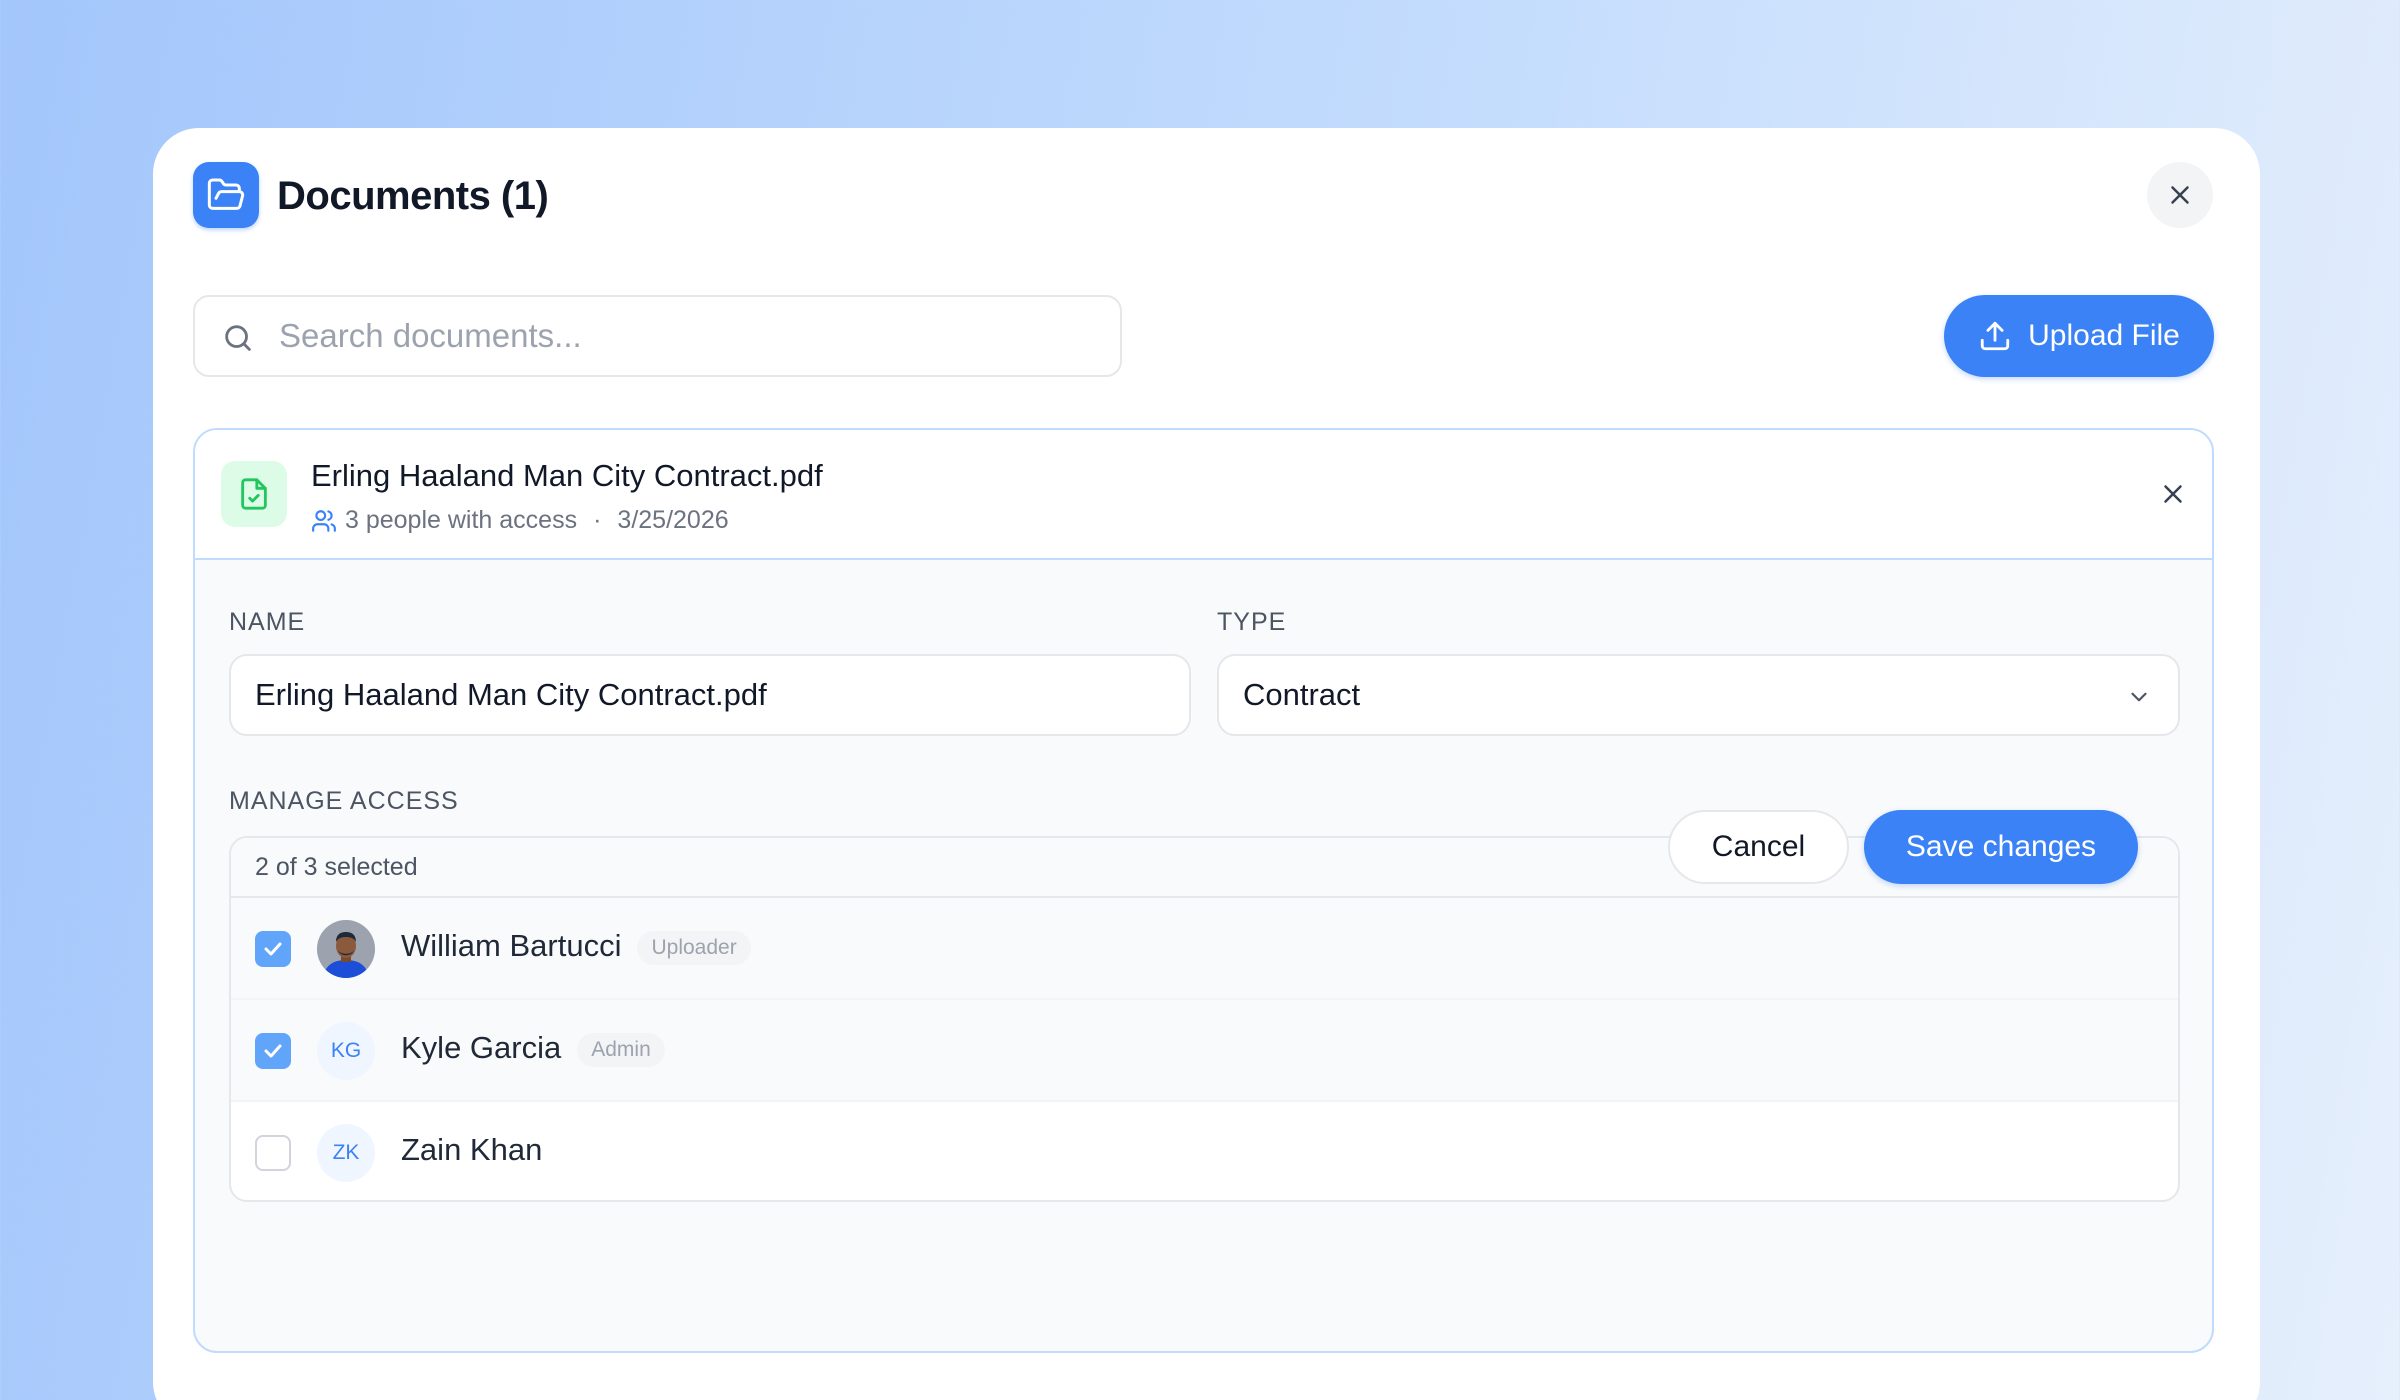 This screenshot has height=1400, width=2400. Describe the element at coordinates (324, 520) in the screenshot. I see `users-icon` at that location.